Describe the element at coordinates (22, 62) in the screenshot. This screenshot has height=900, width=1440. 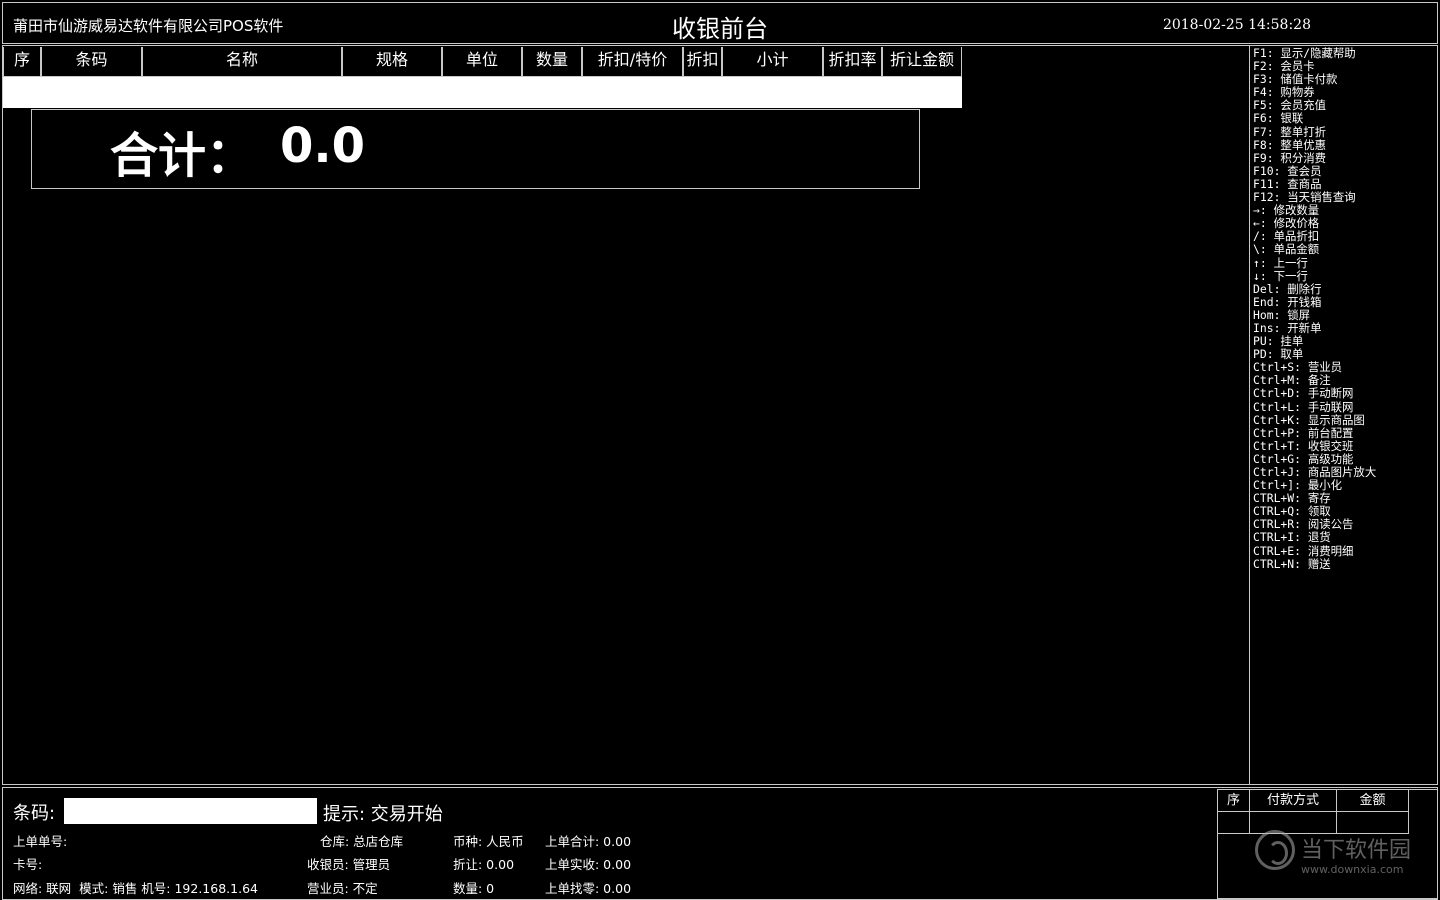
I see `col-index: 序` at that location.